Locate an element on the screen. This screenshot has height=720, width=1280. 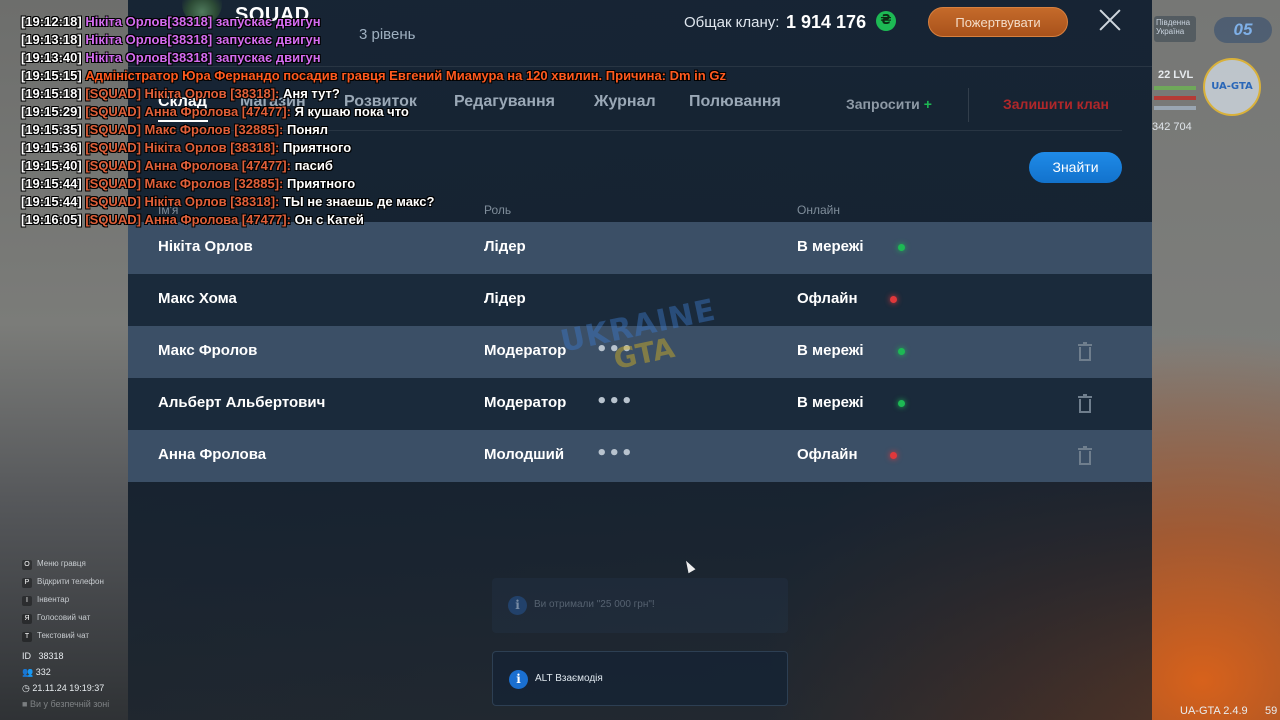
hint-row: I Інвентар is located at coordinates (63, 600).